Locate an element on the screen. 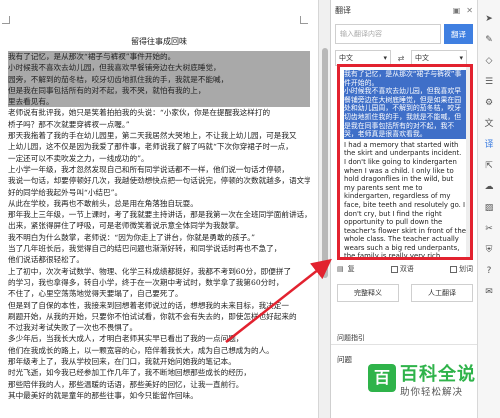 The height and width of the screenshot is (418, 500). document-title: 留得往事成回味 is located at coordinates (159, 41).